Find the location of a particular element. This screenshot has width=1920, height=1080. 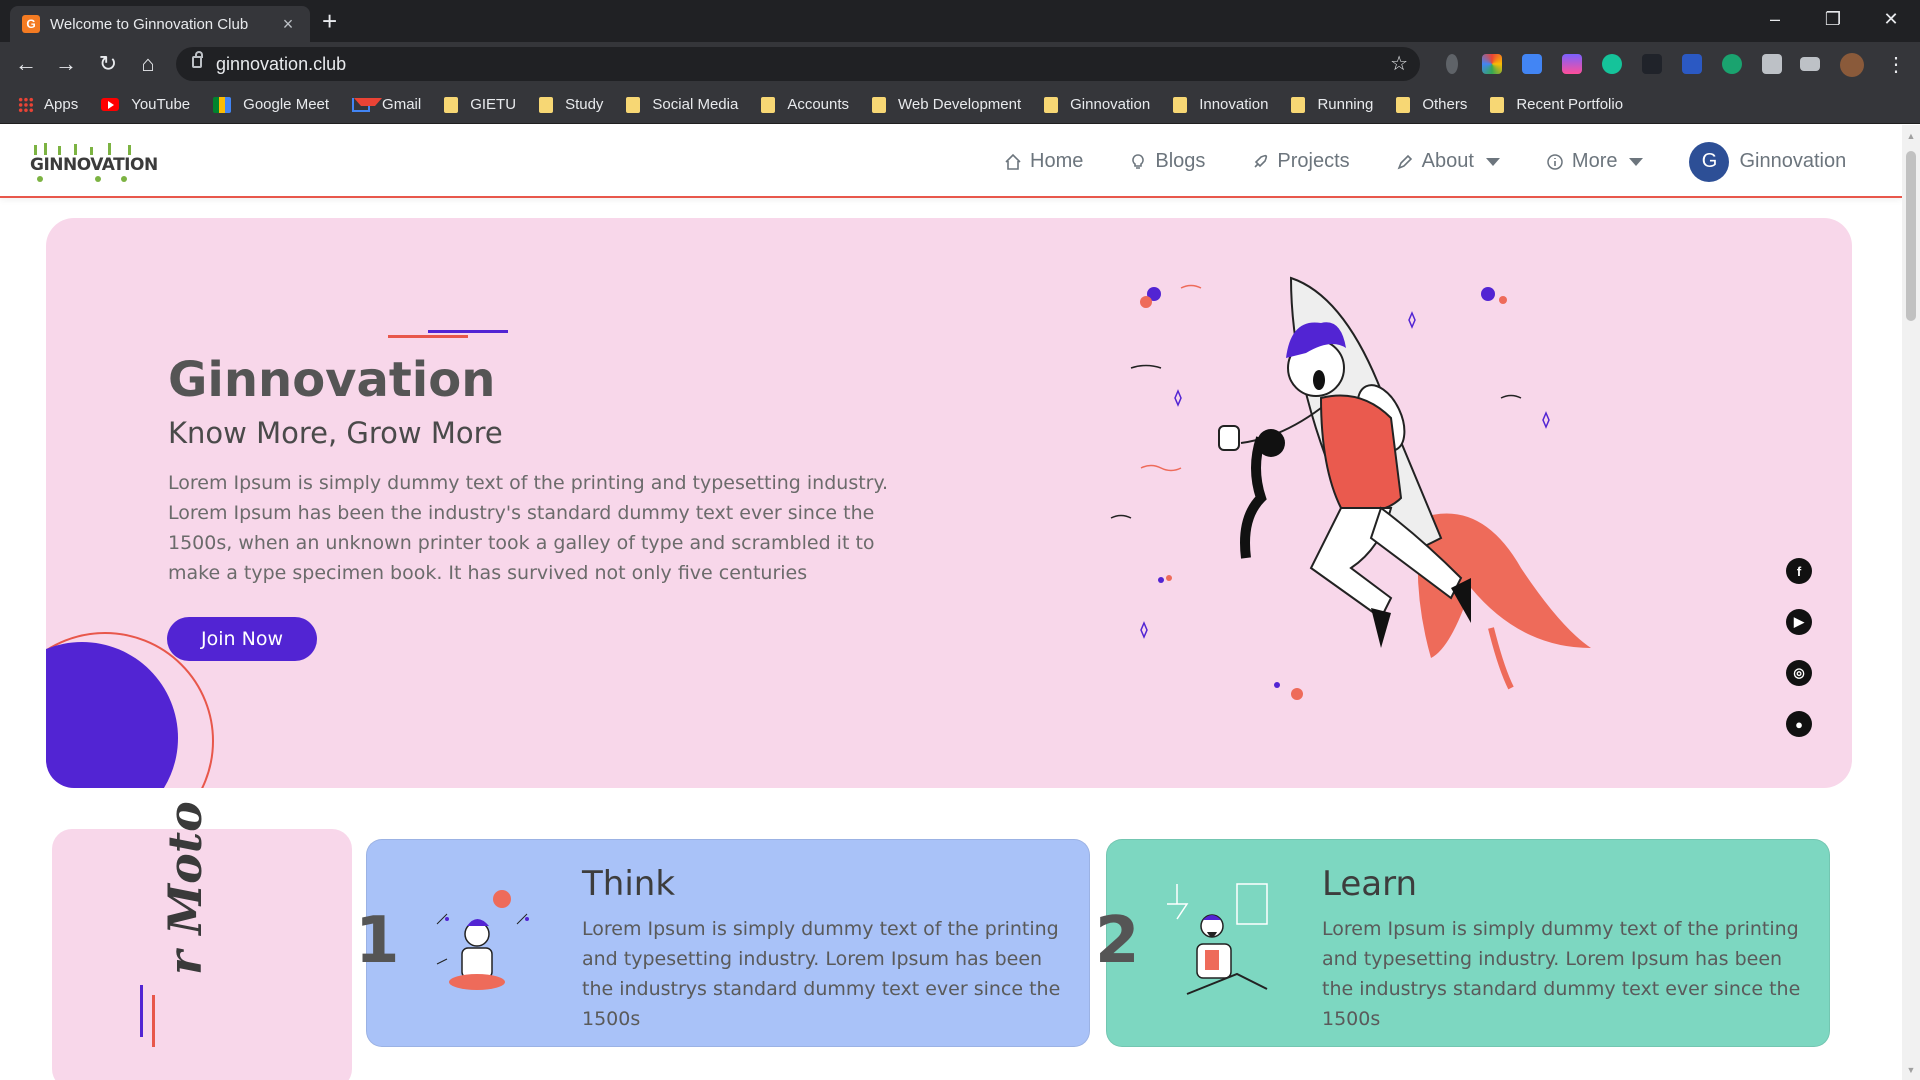

nav-projects: Projects is located at coordinates (1300, 161).